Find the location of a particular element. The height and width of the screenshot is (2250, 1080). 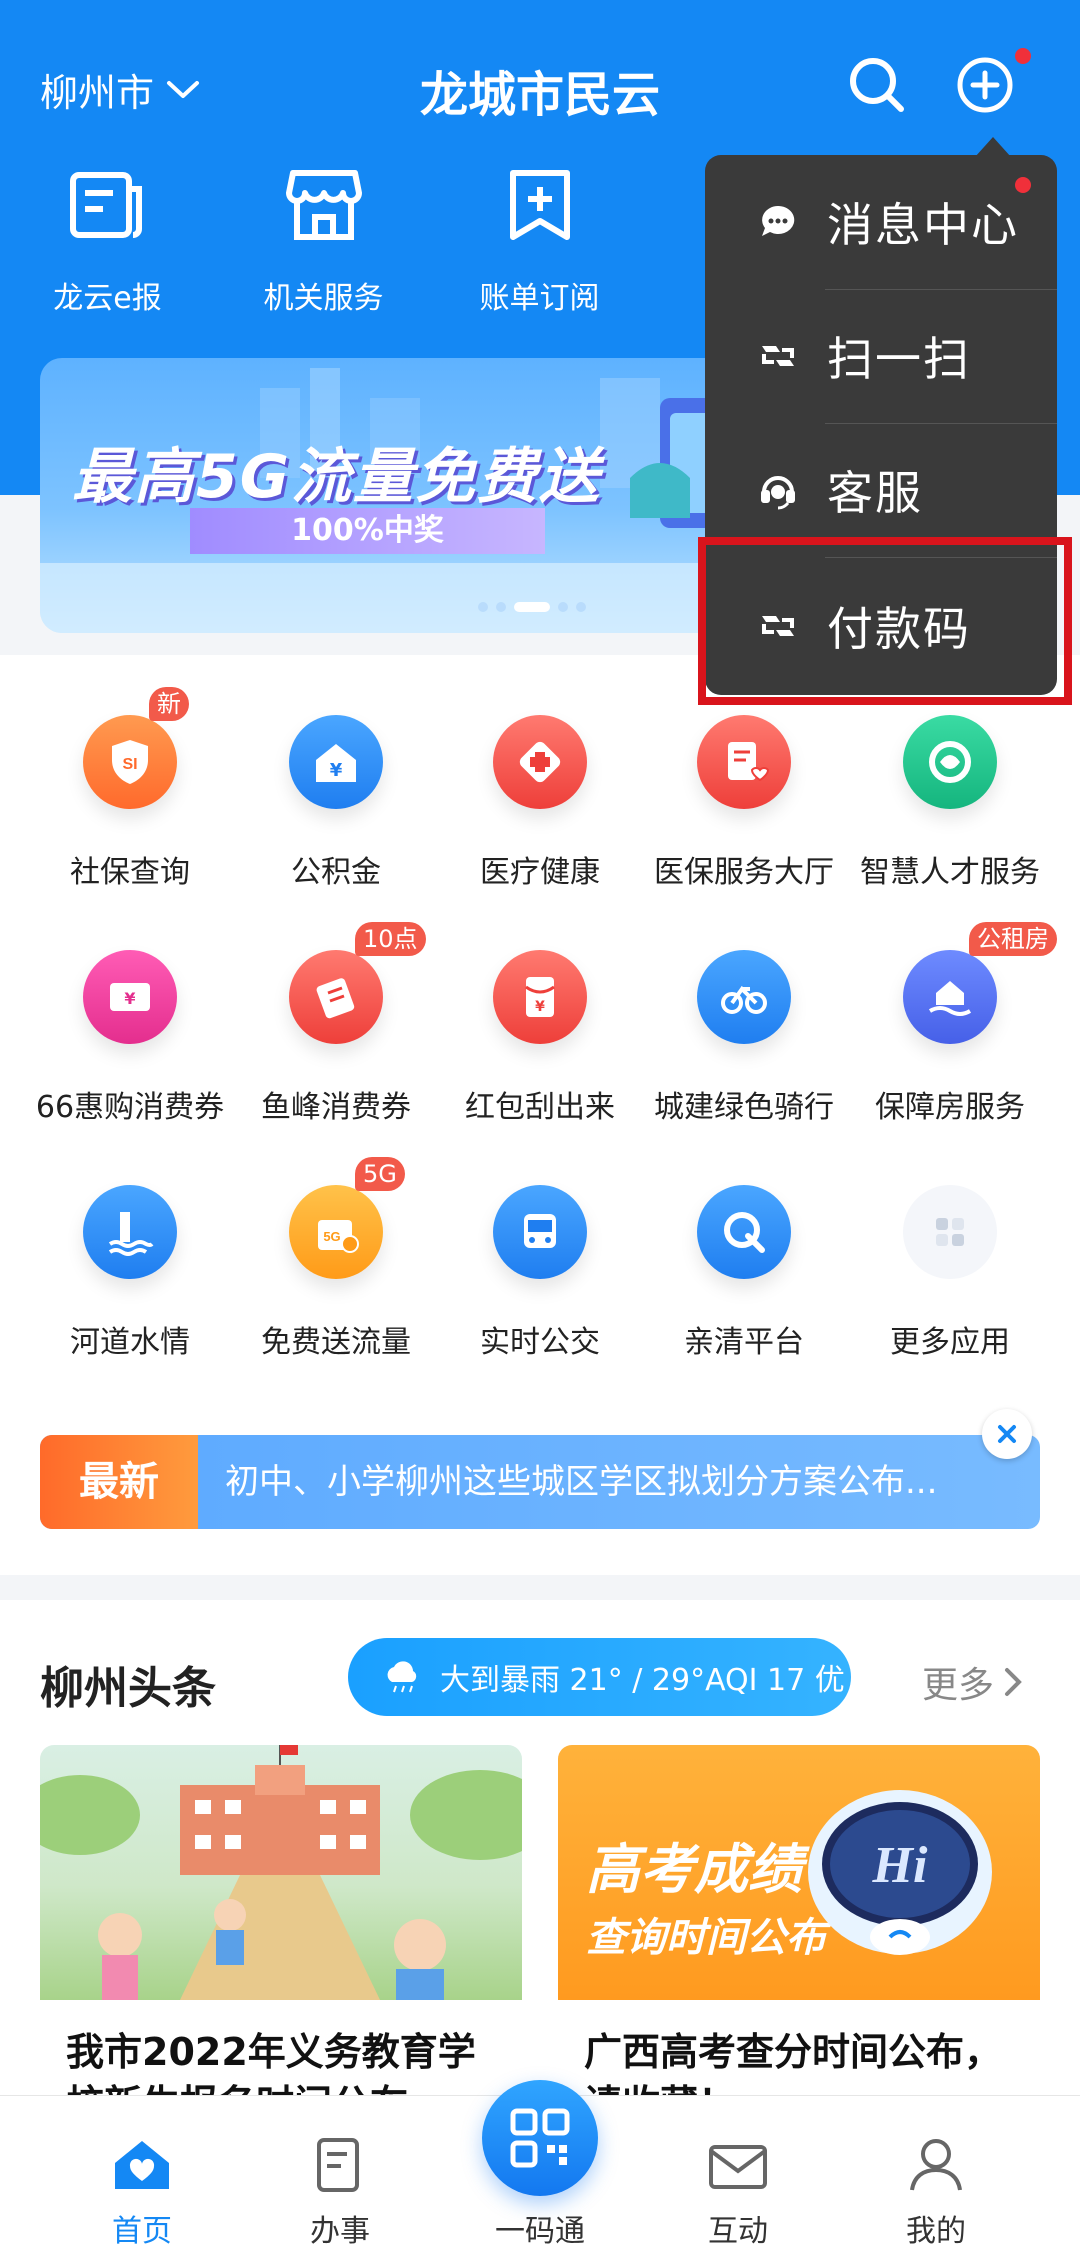

service-label: 保障房服务 is located at coordinates (950, 1107).